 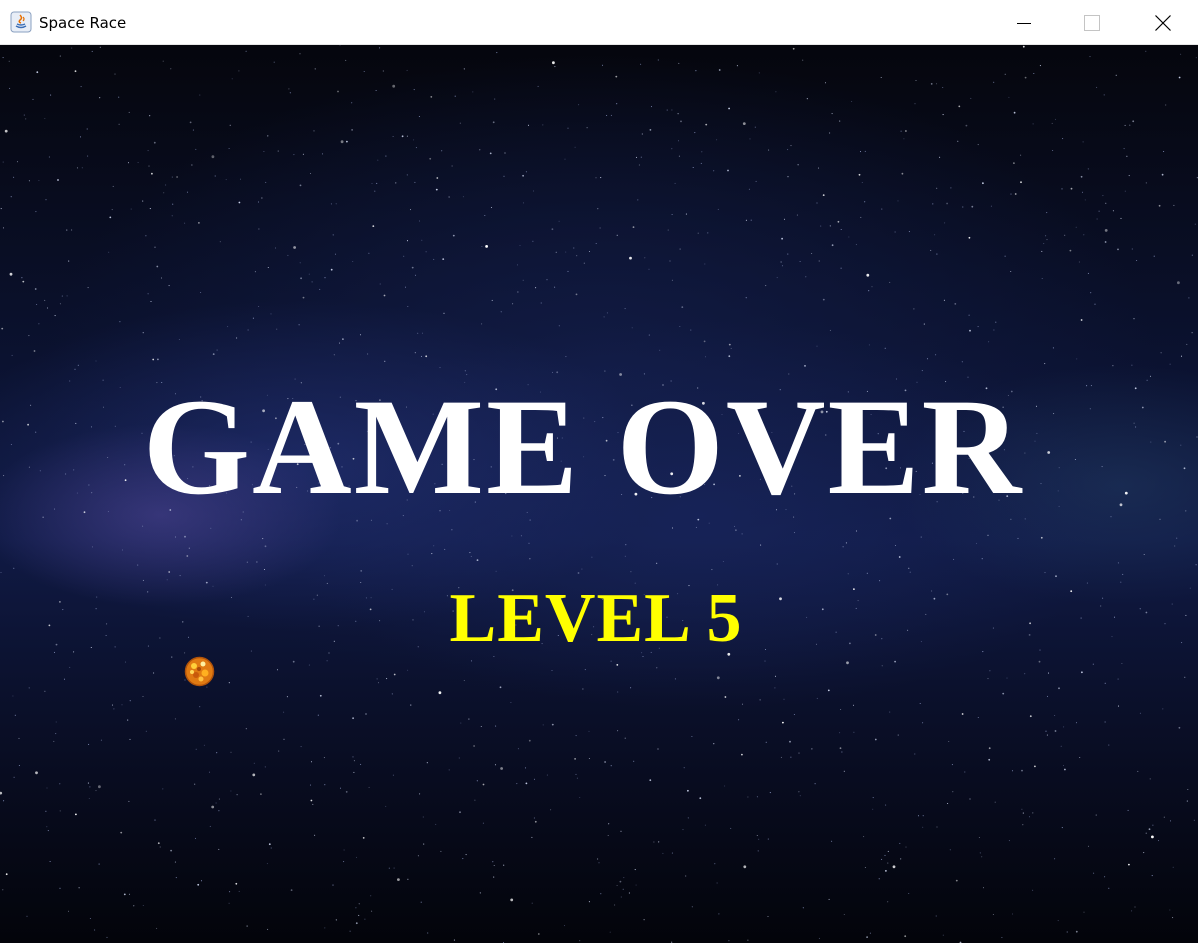 What do you see at coordinates (583, 446) in the screenshot?
I see `game-over-text: GAME OVER` at bounding box center [583, 446].